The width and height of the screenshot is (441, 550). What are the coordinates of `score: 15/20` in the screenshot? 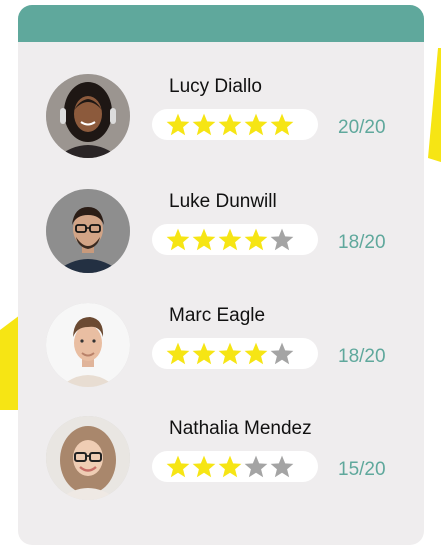 It's located at (362, 469).